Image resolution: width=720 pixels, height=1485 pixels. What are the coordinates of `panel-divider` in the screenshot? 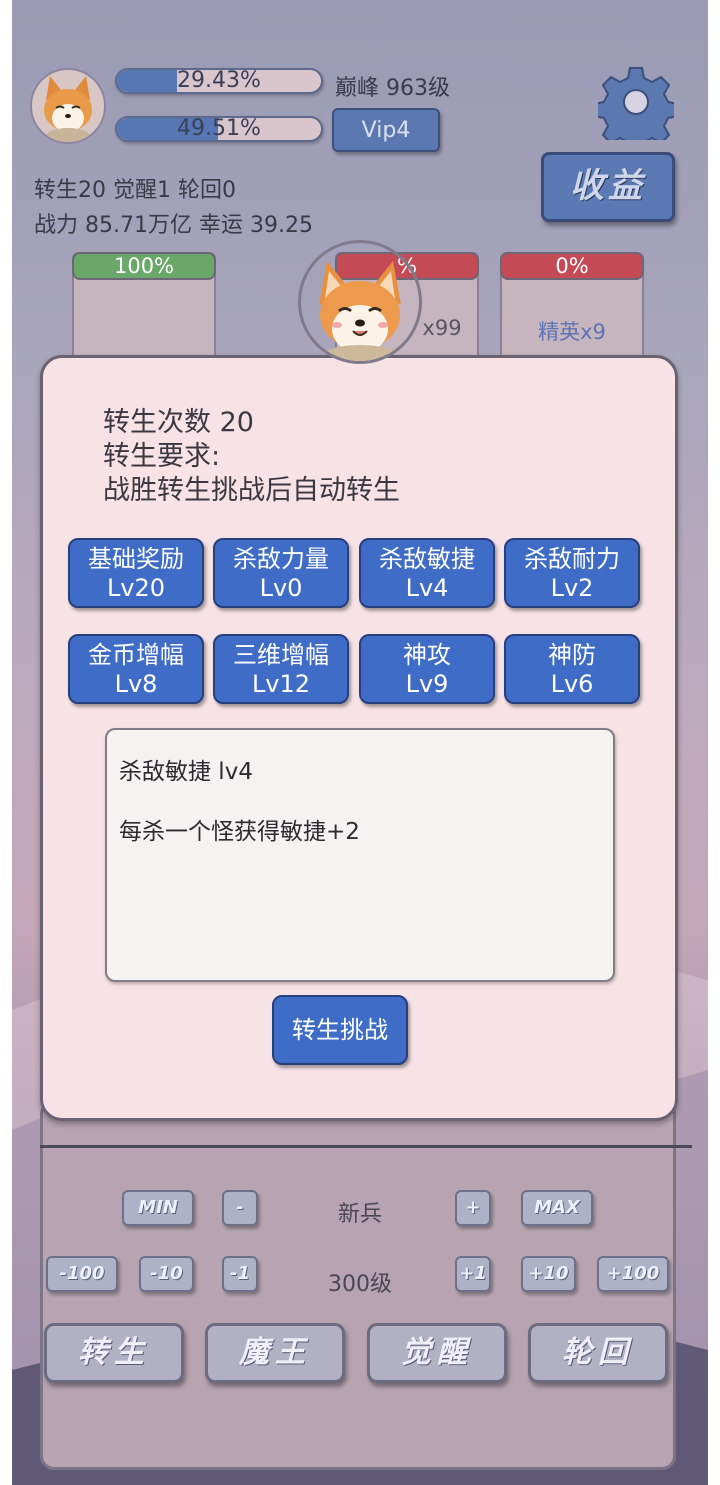 It's located at (366, 1146).